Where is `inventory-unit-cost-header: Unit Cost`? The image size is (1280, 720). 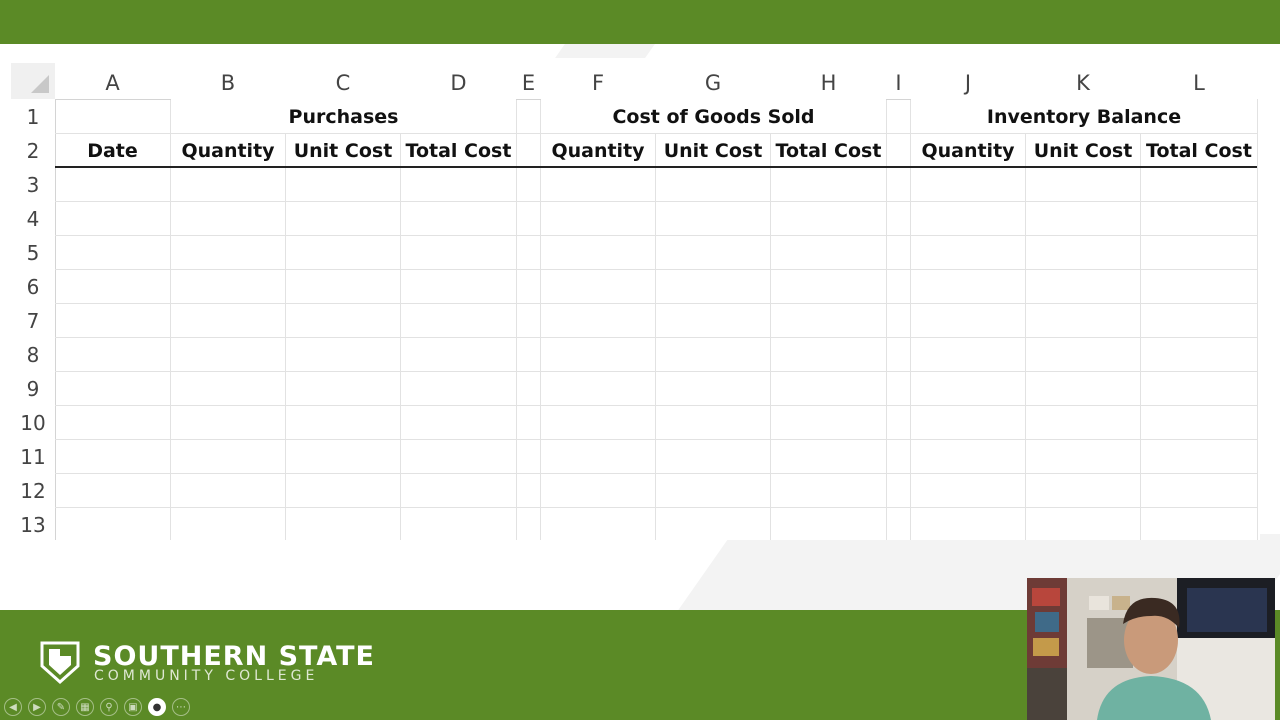 inventory-unit-cost-header: Unit Cost is located at coordinates (1083, 150).